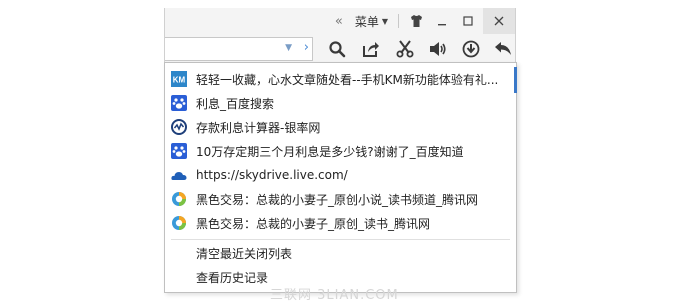 Image resolution: width=680 pixels, height=305 pixels. What do you see at coordinates (235, 103) in the screenshot?
I see `item-title: 利息_百度搜索` at bounding box center [235, 103].